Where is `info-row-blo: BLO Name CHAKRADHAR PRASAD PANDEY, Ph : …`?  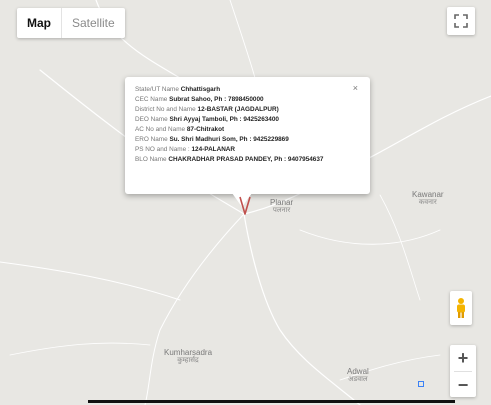
info-row-blo: BLO Name CHAKRADHAR PRASAD PANDEY, Ph : … is located at coordinates (248, 160).